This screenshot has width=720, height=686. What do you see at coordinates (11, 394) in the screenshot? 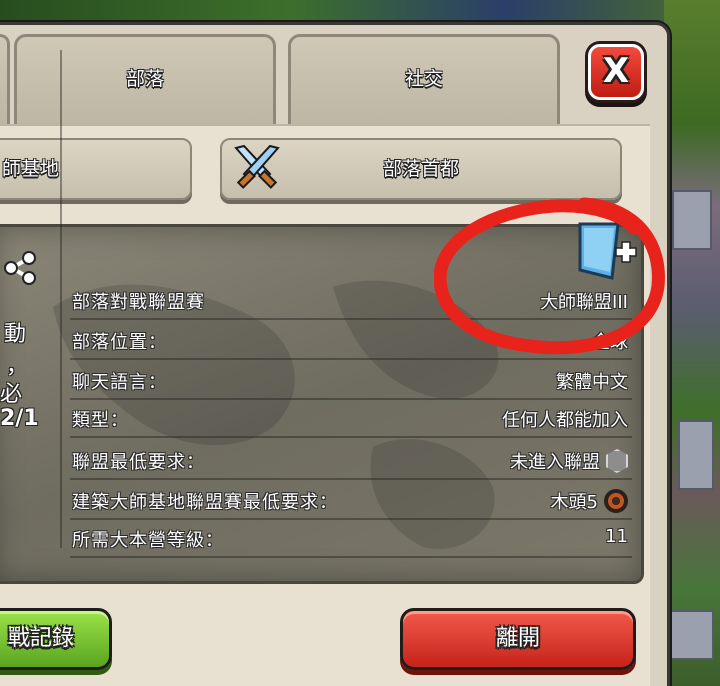
I see `description-fragment: 必` at bounding box center [11, 394].